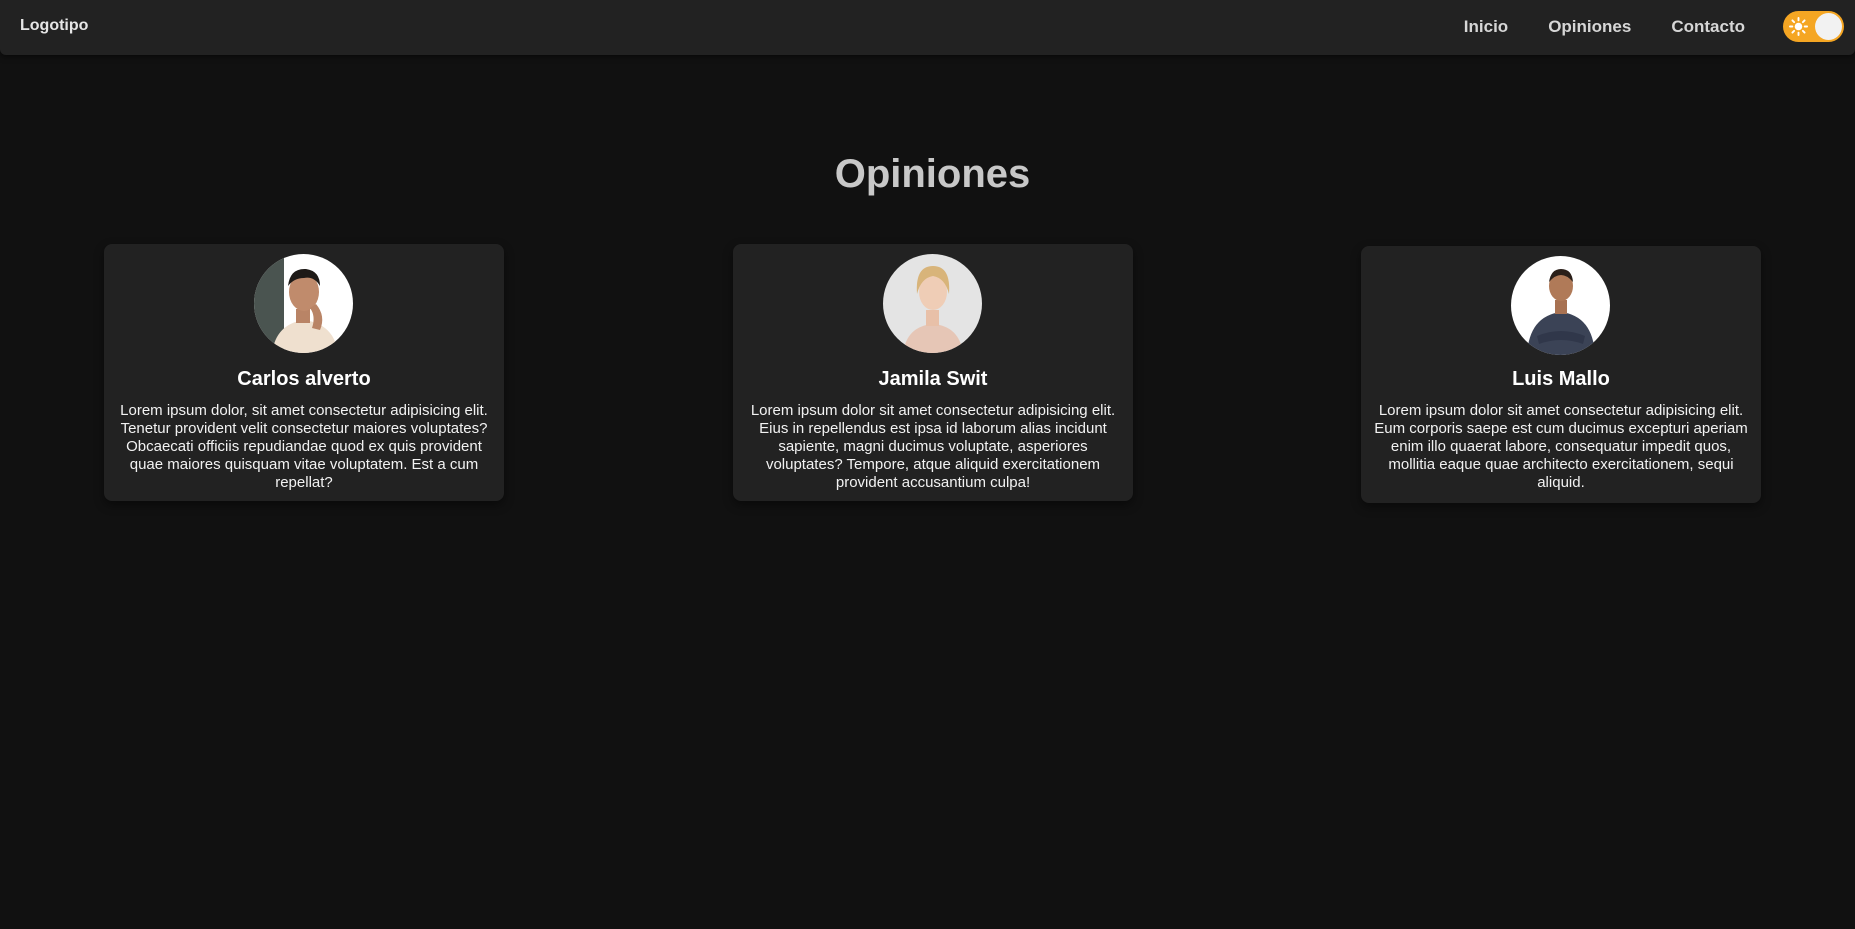  Describe the element at coordinates (304, 379) in the screenshot. I see `card-name: Carlos alverto` at that location.